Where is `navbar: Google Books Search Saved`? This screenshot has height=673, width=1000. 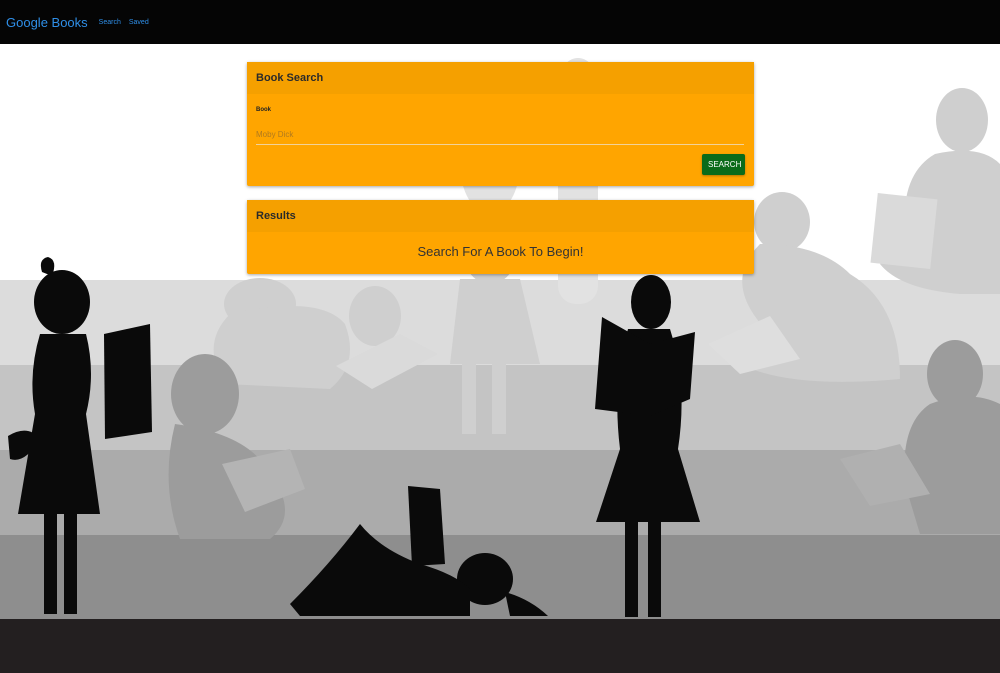 navbar: Google Books Search Saved is located at coordinates (500, 22).